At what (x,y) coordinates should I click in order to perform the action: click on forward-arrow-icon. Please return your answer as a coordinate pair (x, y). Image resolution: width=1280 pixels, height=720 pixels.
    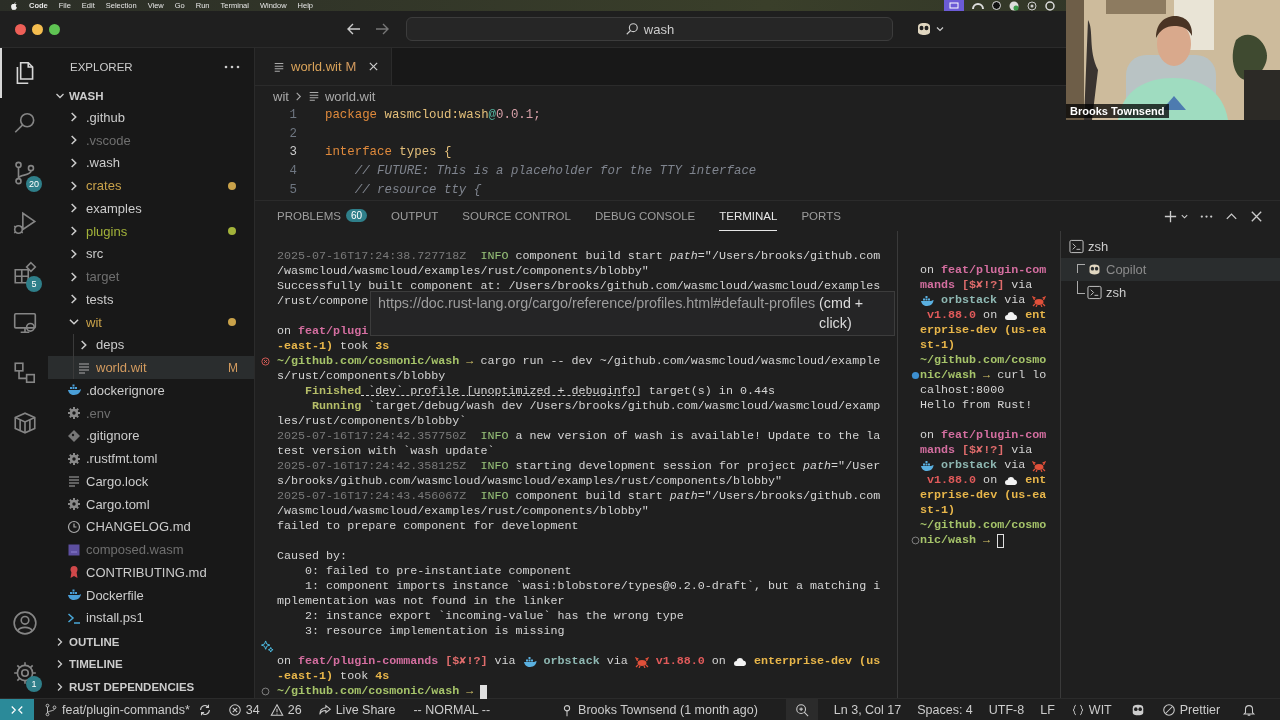
    Looking at the image, I should click on (382, 29).